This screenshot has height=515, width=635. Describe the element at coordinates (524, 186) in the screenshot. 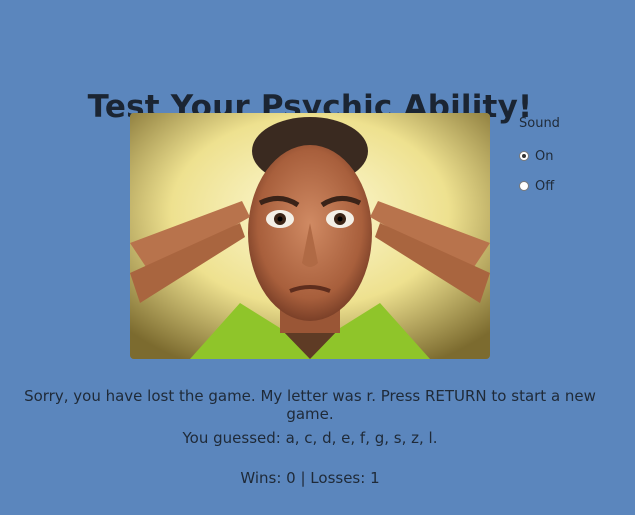

I see `sound-off-radio` at that location.